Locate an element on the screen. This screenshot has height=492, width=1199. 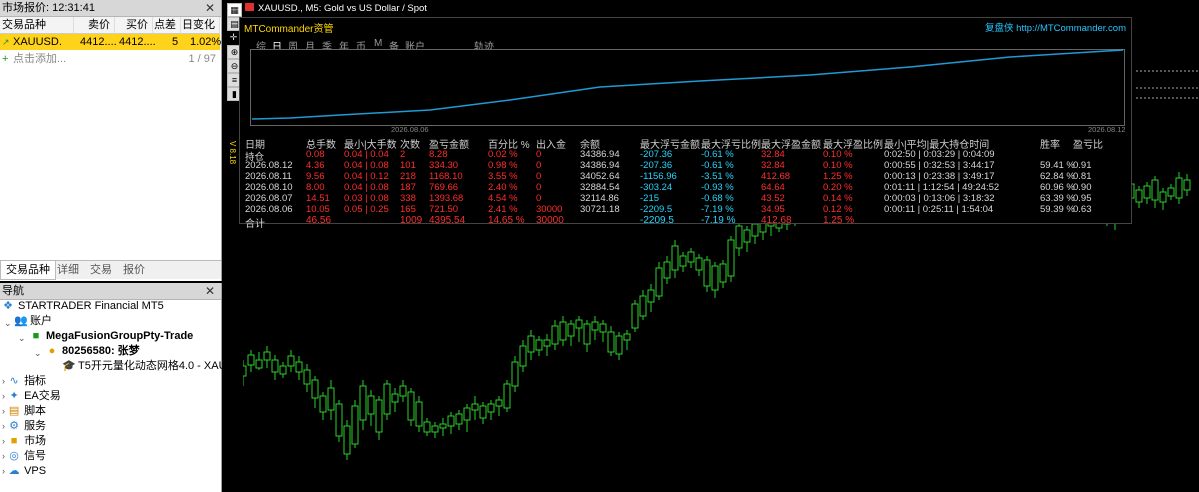
symbol-count: 1 / 97 is located at coordinates (202, 59).